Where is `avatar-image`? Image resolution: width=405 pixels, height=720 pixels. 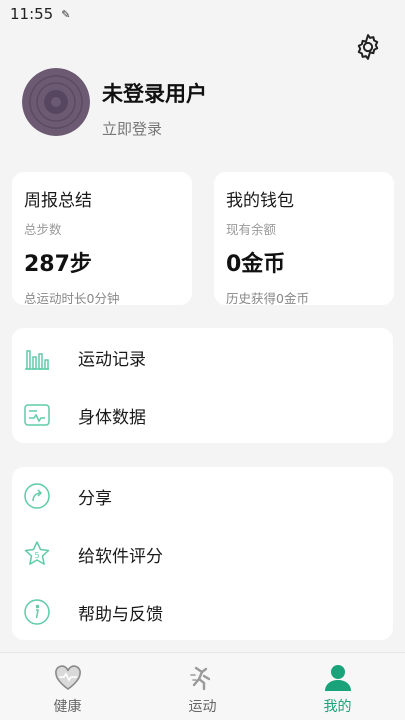 avatar-image is located at coordinates (56, 102).